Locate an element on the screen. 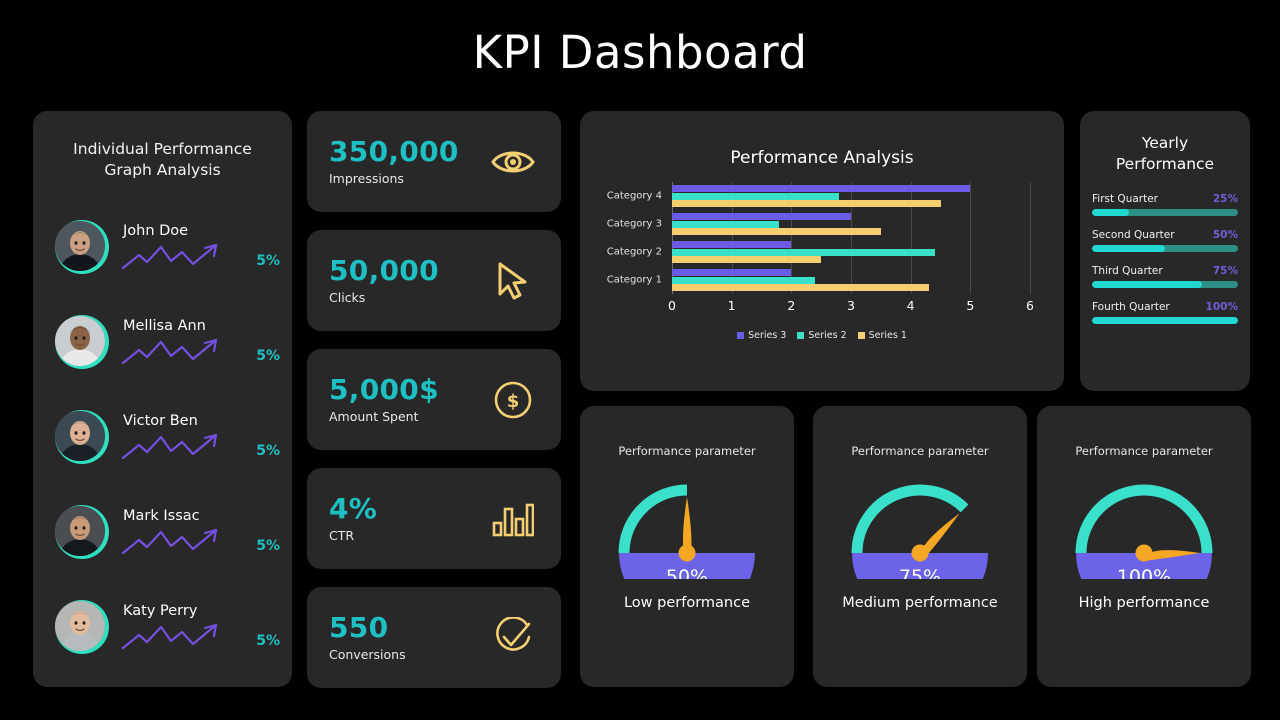 The image size is (1280, 720). kpi-card-clicks: 50,000 Clicks is located at coordinates (434, 280).